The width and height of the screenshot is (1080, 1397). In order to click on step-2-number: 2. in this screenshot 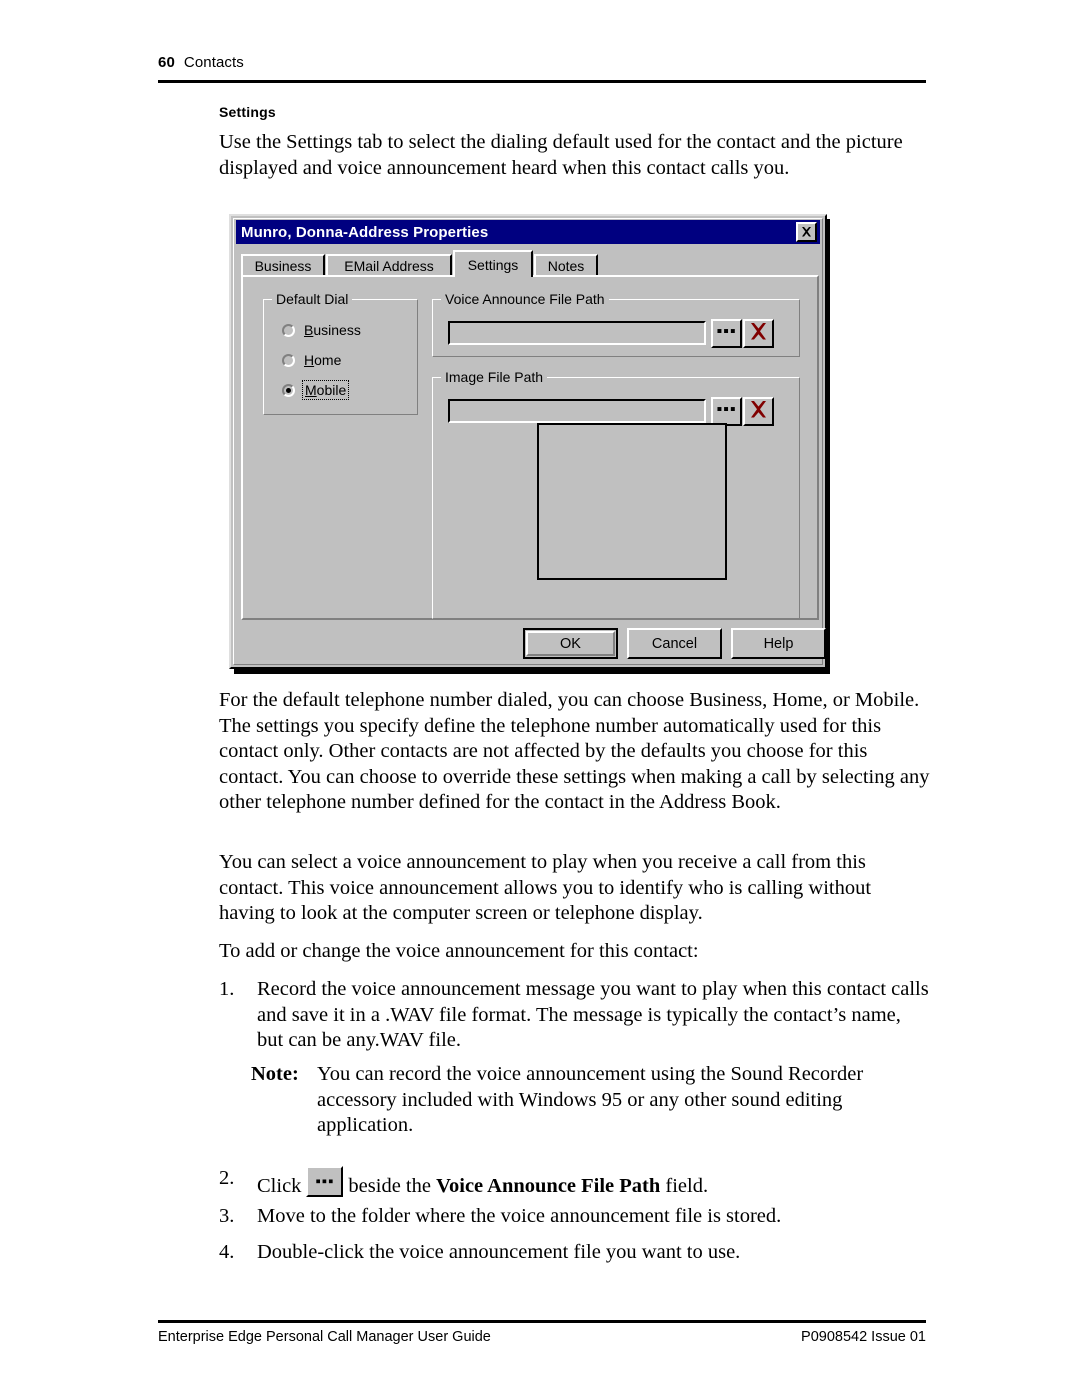, I will do `click(227, 1178)`.